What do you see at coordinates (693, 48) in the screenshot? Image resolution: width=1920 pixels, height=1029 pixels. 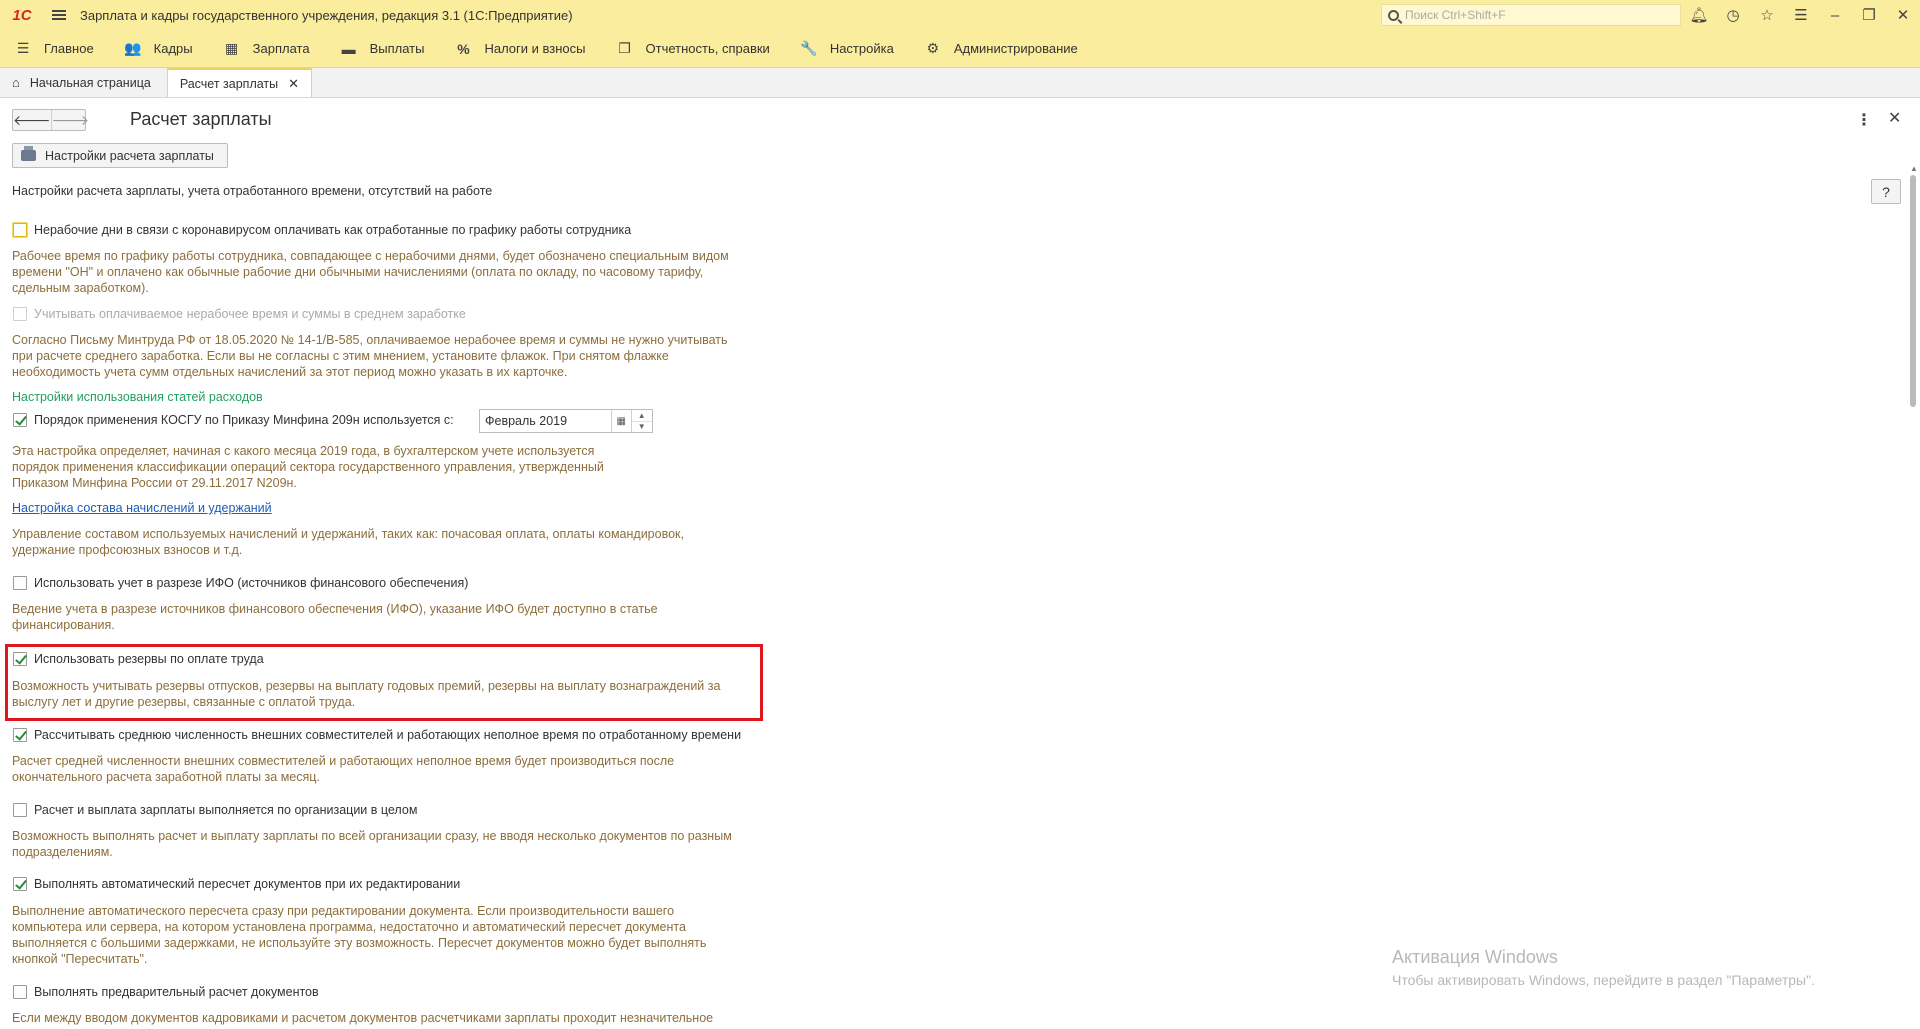 I see `menu-item-reports: ❐ Отчетность, справки` at bounding box center [693, 48].